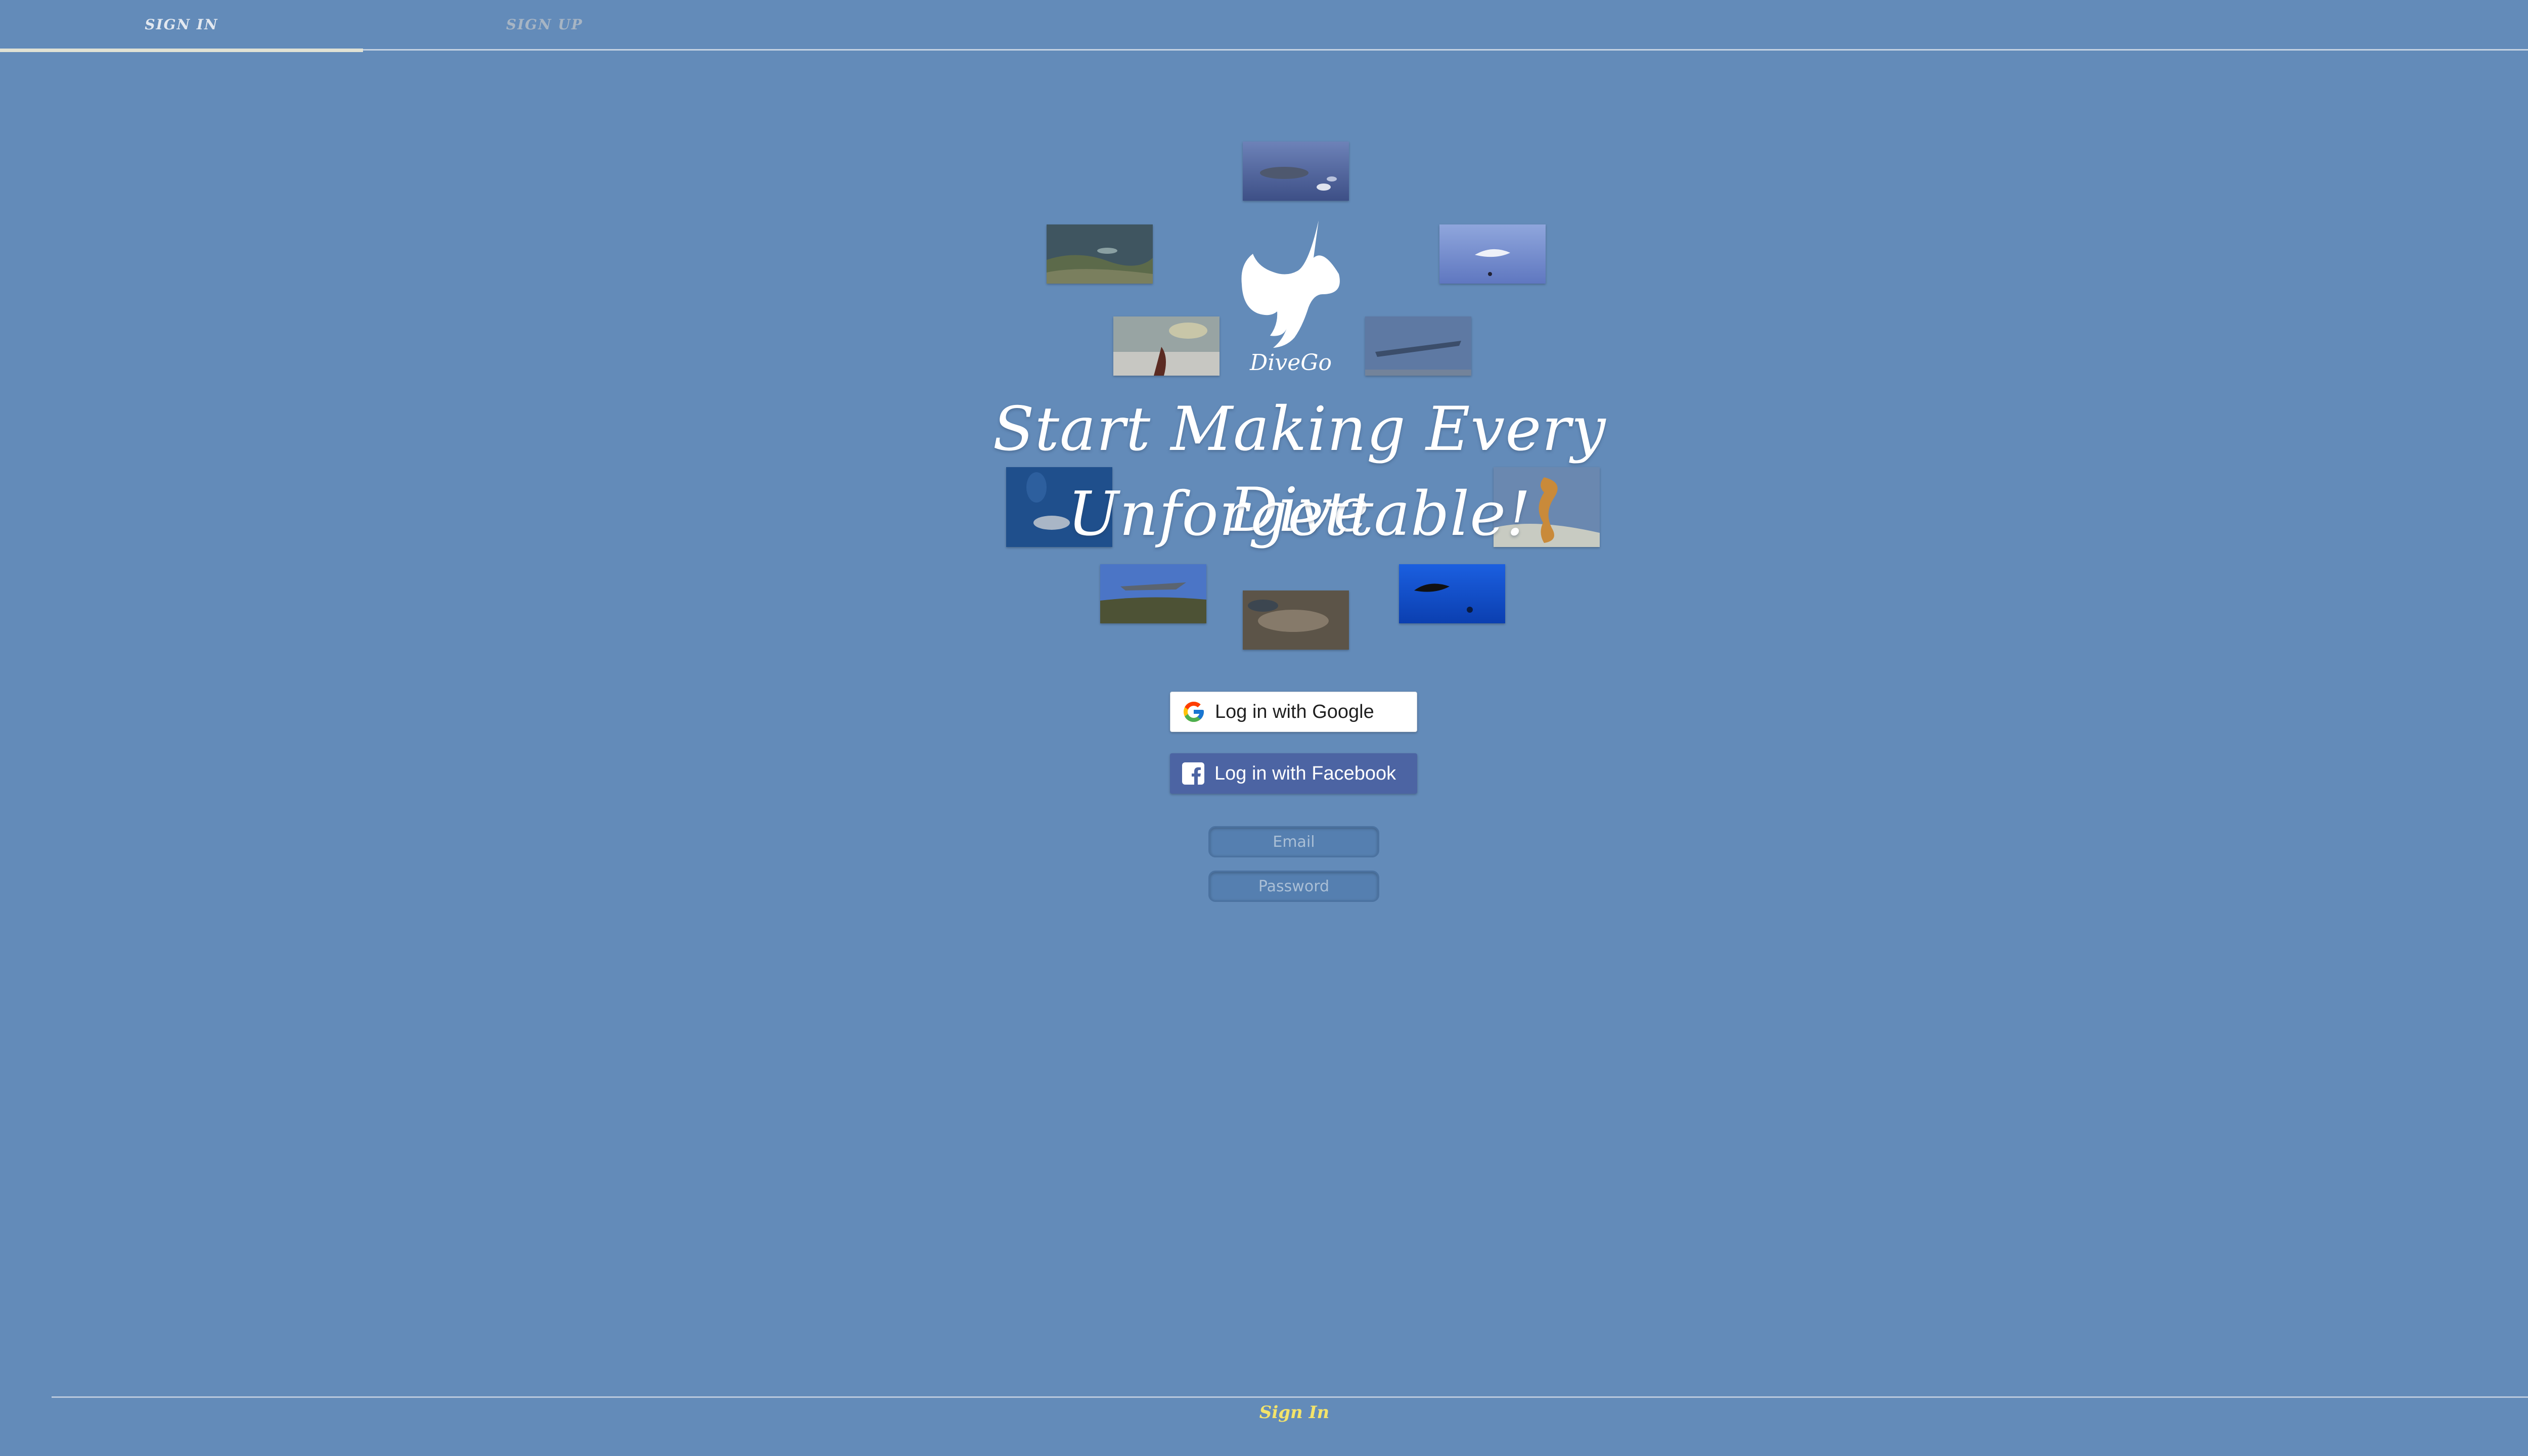 This screenshot has width=2528, height=1456. Describe the element at coordinates (1294, 886) in the screenshot. I see `password-field` at that location.